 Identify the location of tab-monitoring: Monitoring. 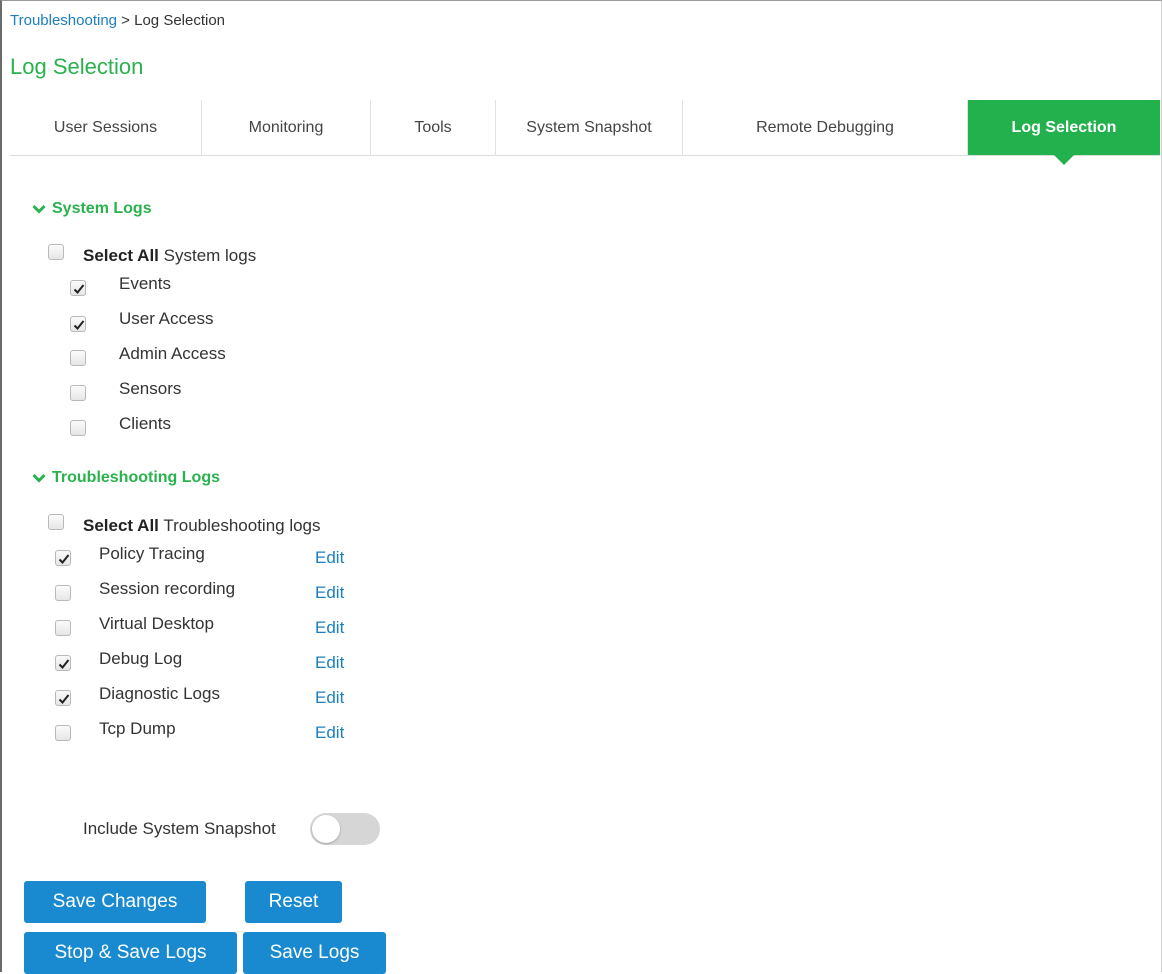
(286, 127).